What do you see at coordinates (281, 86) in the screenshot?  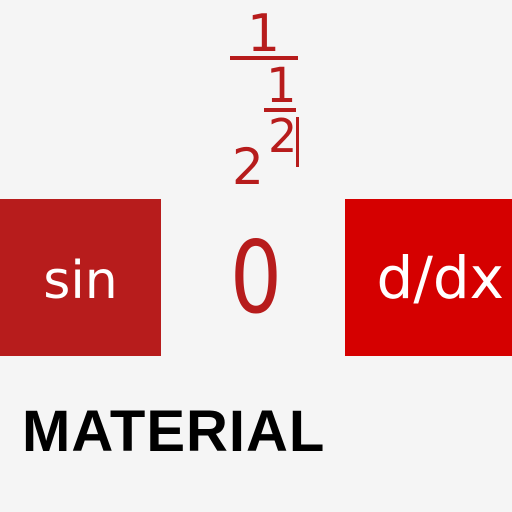 I see `inner-numerator: 1` at bounding box center [281, 86].